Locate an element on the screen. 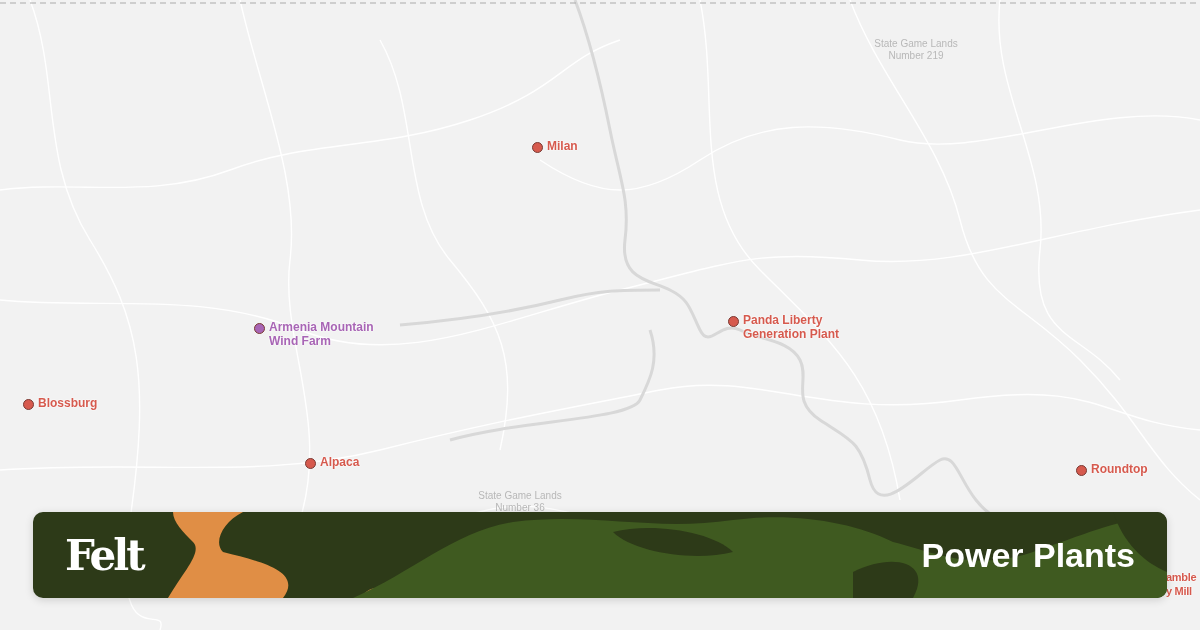  place-label: Milan is located at coordinates (562, 146).